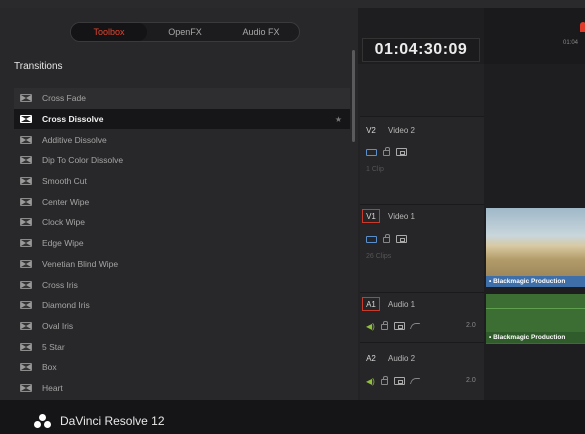 This screenshot has width=585, height=434. I want to click on transition-label: Box, so click(49, 367).